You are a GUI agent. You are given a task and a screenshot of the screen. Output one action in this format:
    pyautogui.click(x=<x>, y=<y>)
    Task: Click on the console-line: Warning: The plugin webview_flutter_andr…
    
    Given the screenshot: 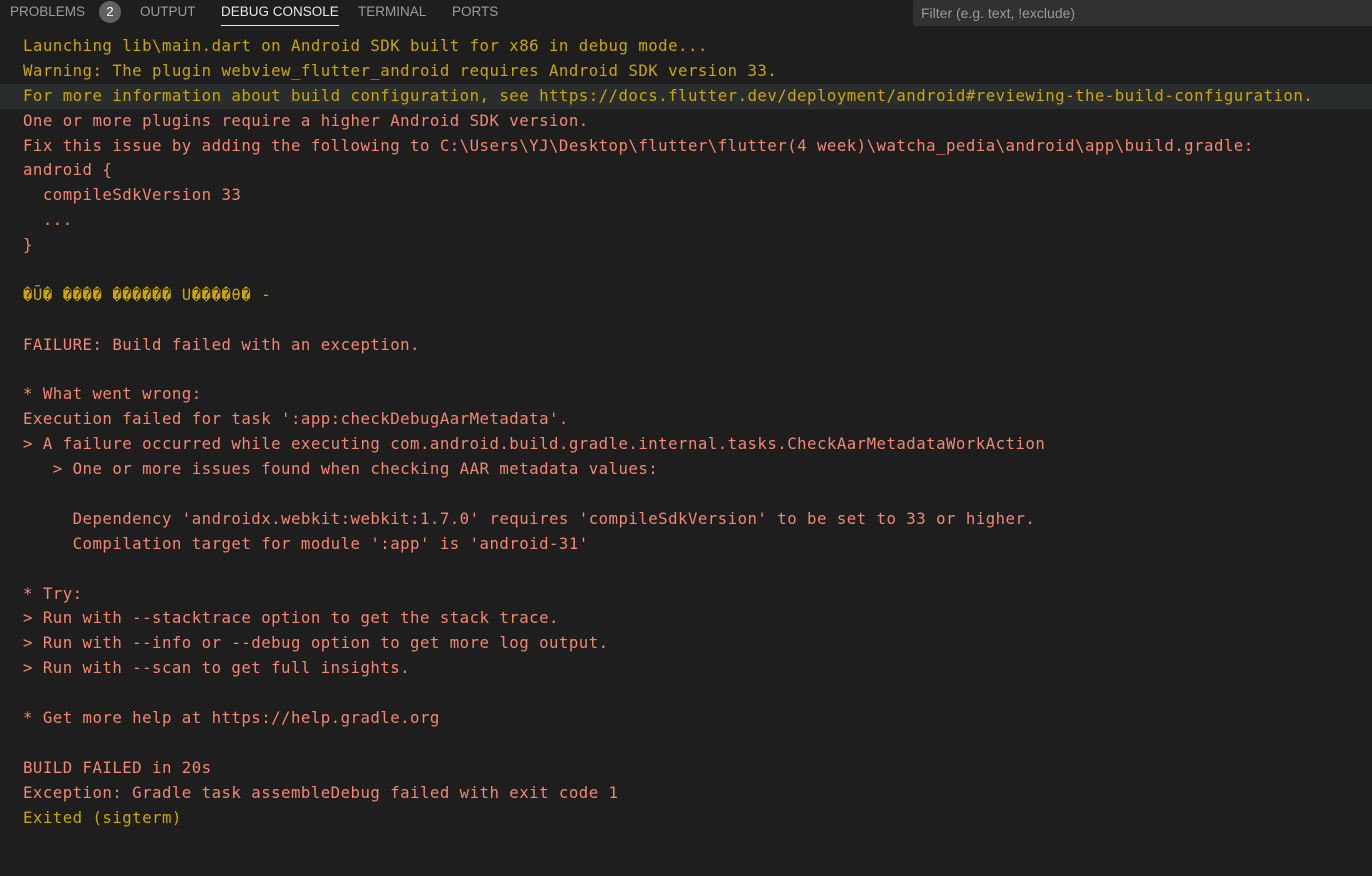 What is the action you would take?
    pyautogui.click(x=400, y=70)
    